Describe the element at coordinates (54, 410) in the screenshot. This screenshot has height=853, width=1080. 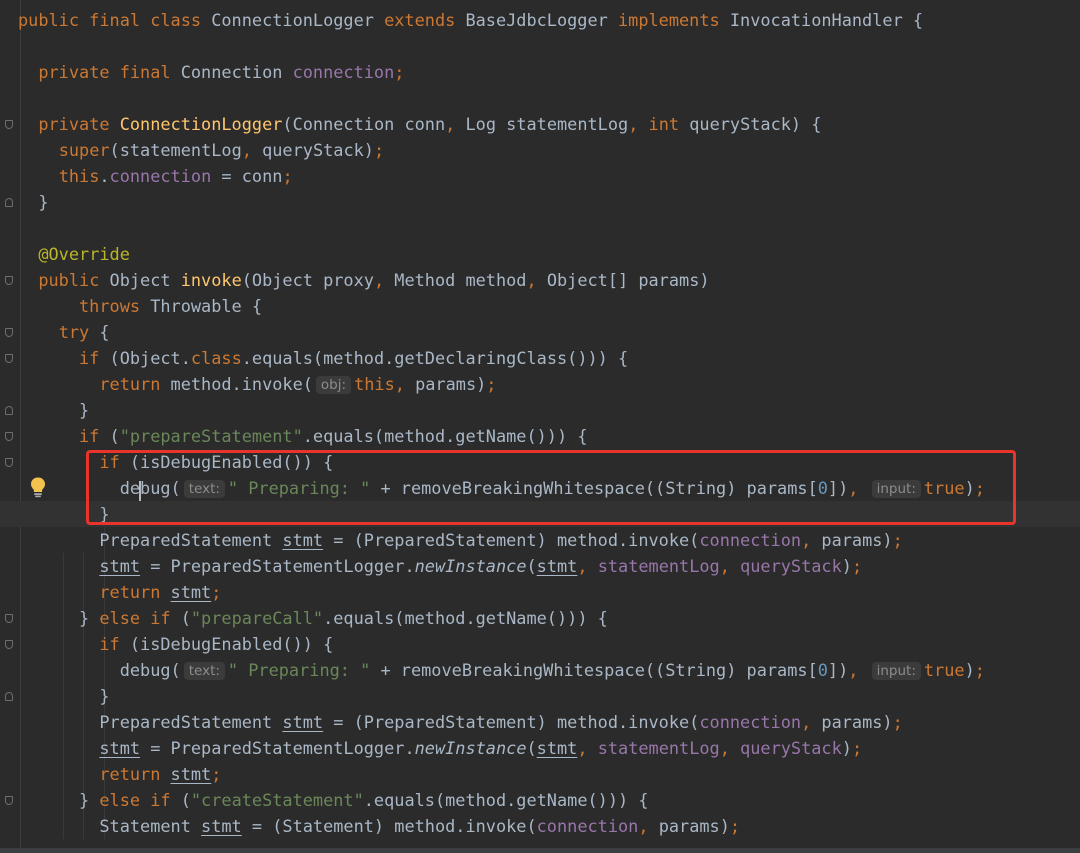
I see `code-token: }` at that location.